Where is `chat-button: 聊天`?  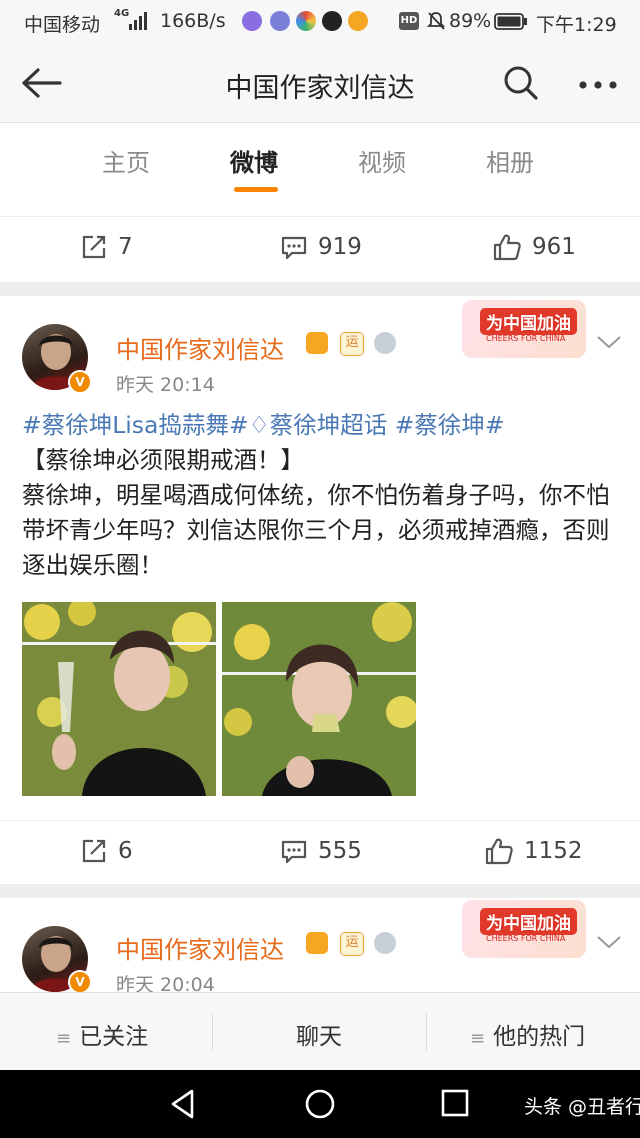
chat-button: 聊天 is located at coordinates (319, 1034).